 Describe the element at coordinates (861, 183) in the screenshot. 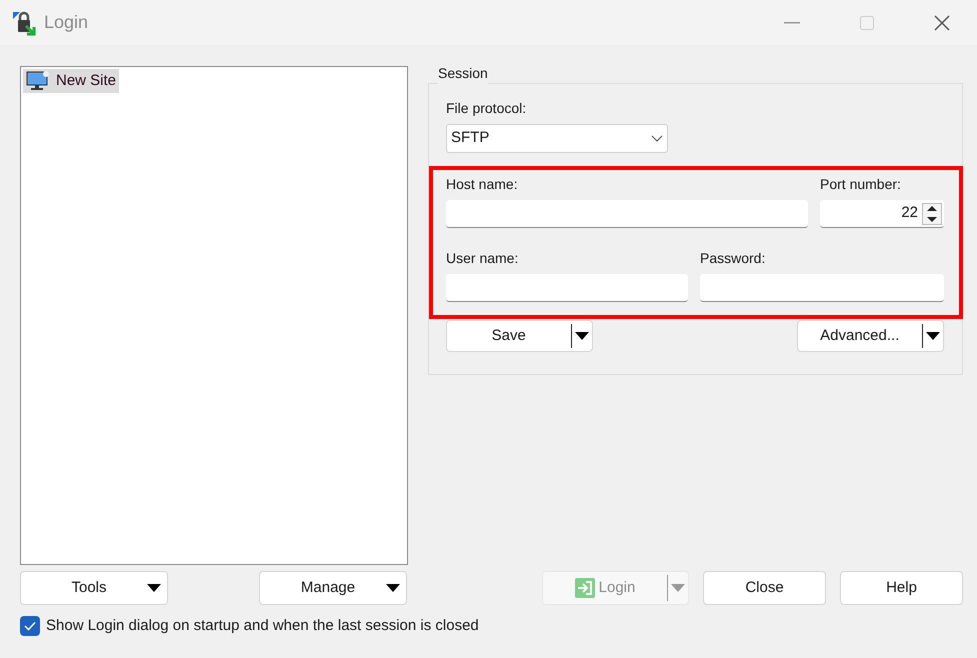

I see `field-label: Port number:` at that location.